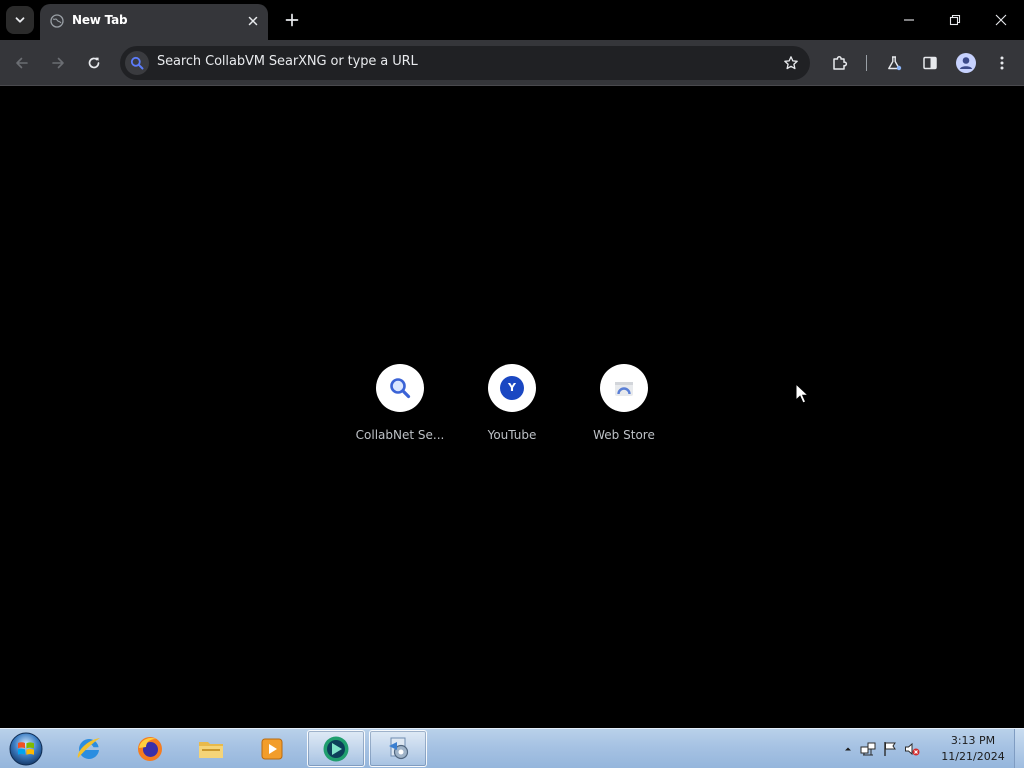 The width and height of the screenshot is (1024, 768). I want to click on control-panel-icon, so click(399, 748).